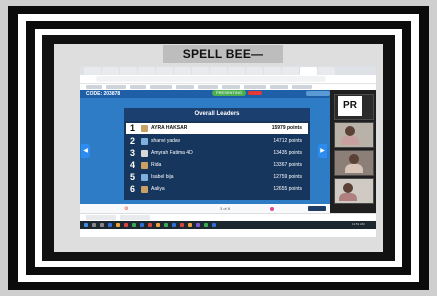 This screenshot has width=437, height=296. What do you see at coordinates (86, 225) in the screenshot?
I see `start-icon` at bounding box center [86, 225].